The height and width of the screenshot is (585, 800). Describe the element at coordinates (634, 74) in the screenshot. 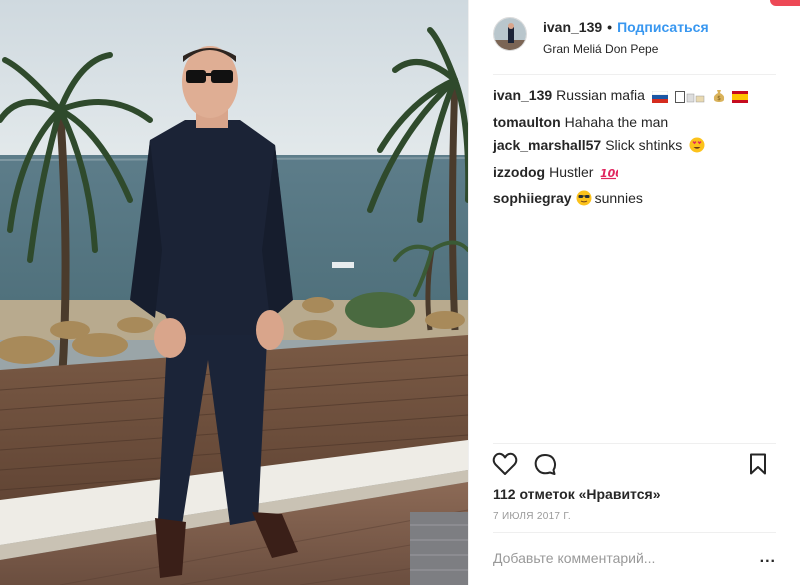

I see `header-divider` at that location.